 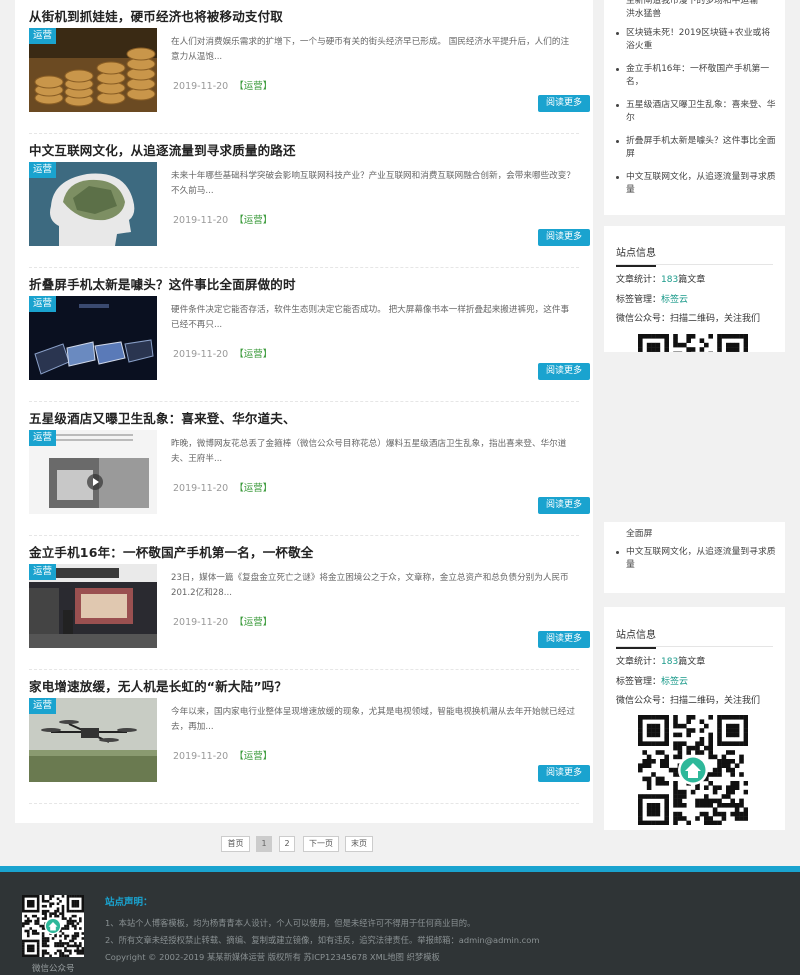 What do you see at coordinates (53, 969) in the screenshot?
I see `footer-qr-label: 微信公众号` at bounding box center [53, 969].